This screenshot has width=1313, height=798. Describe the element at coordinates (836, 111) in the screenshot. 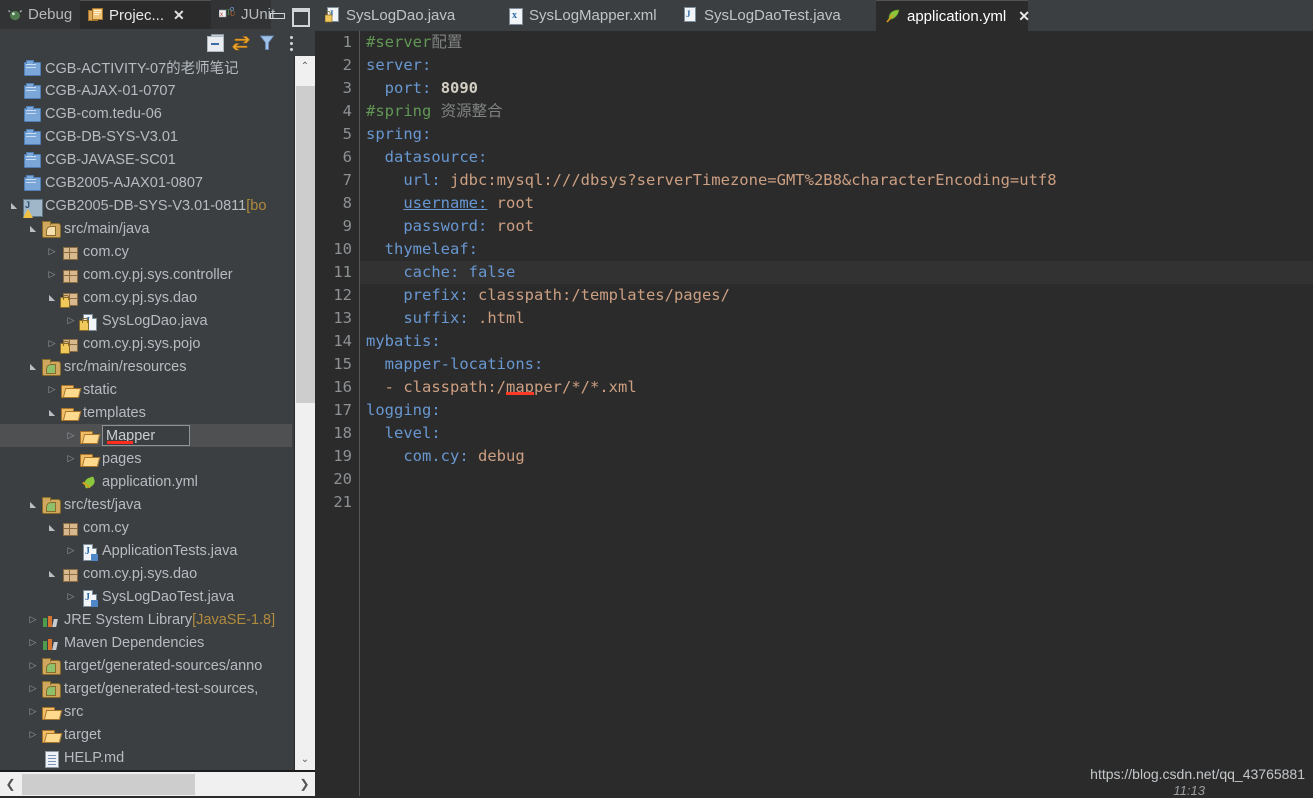

I see `code-line: #spring 资源整合` at that location.